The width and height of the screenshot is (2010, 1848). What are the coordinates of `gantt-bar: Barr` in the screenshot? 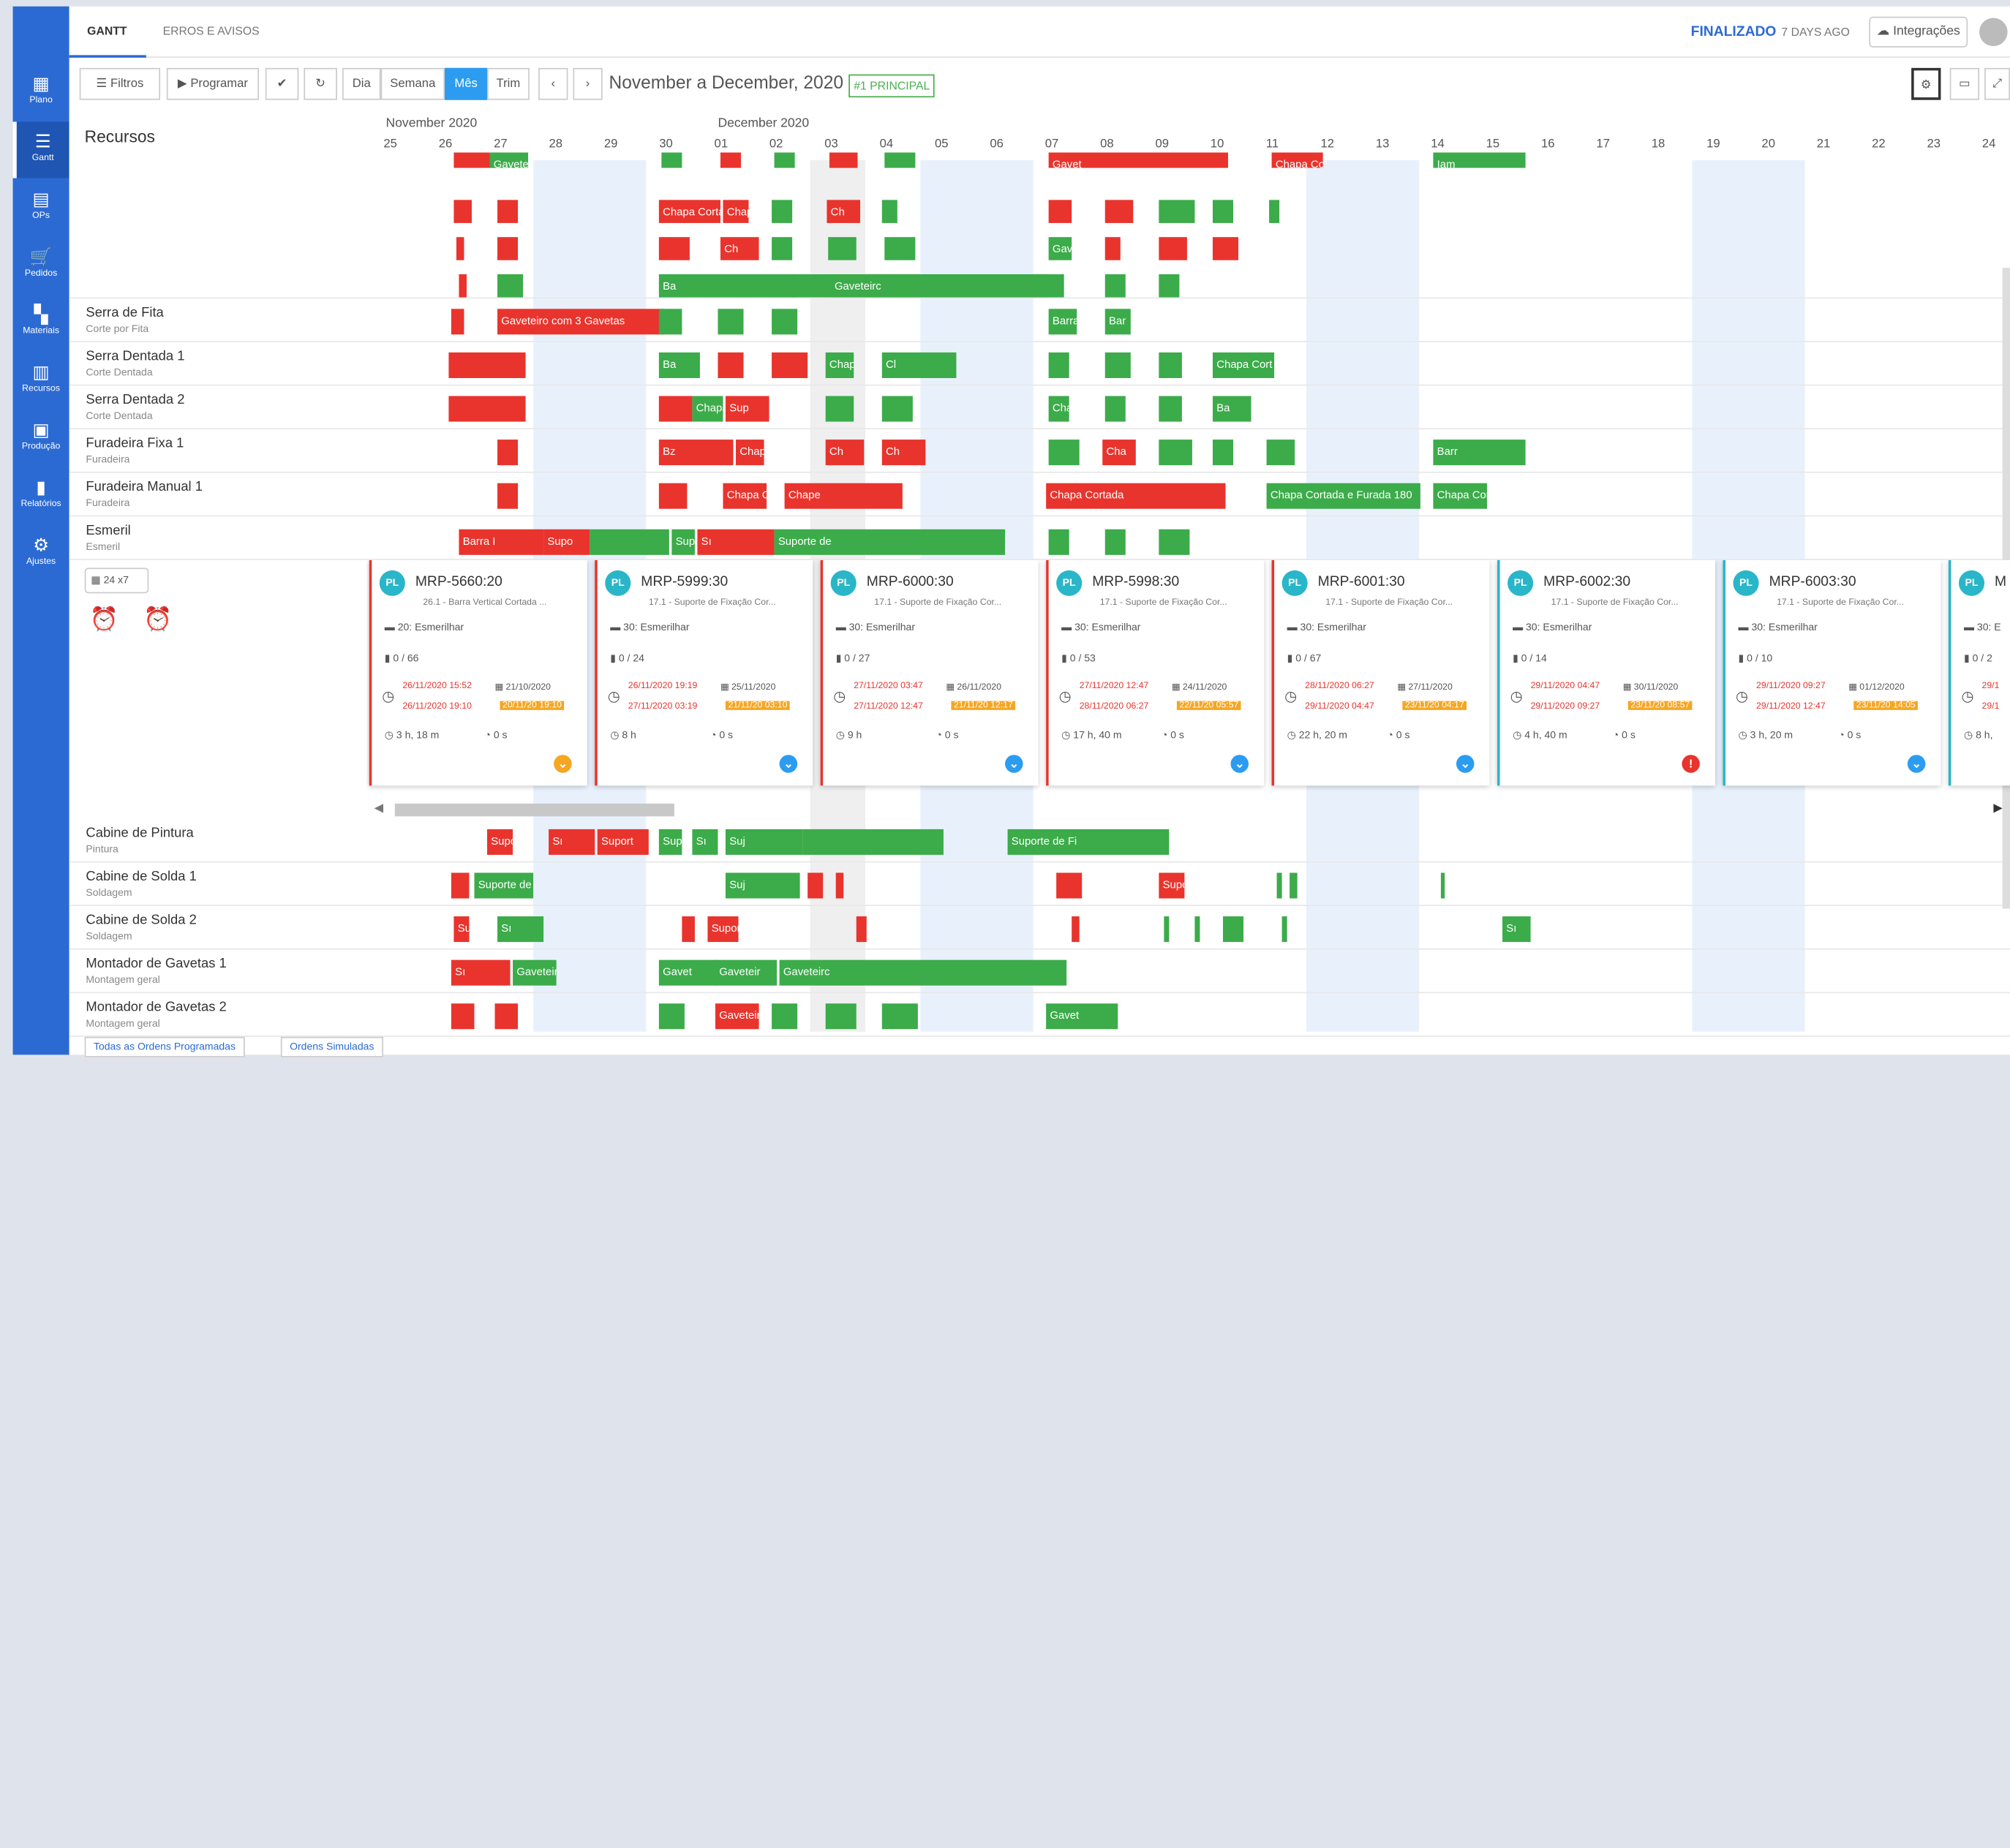 It's located at (1479, 453).